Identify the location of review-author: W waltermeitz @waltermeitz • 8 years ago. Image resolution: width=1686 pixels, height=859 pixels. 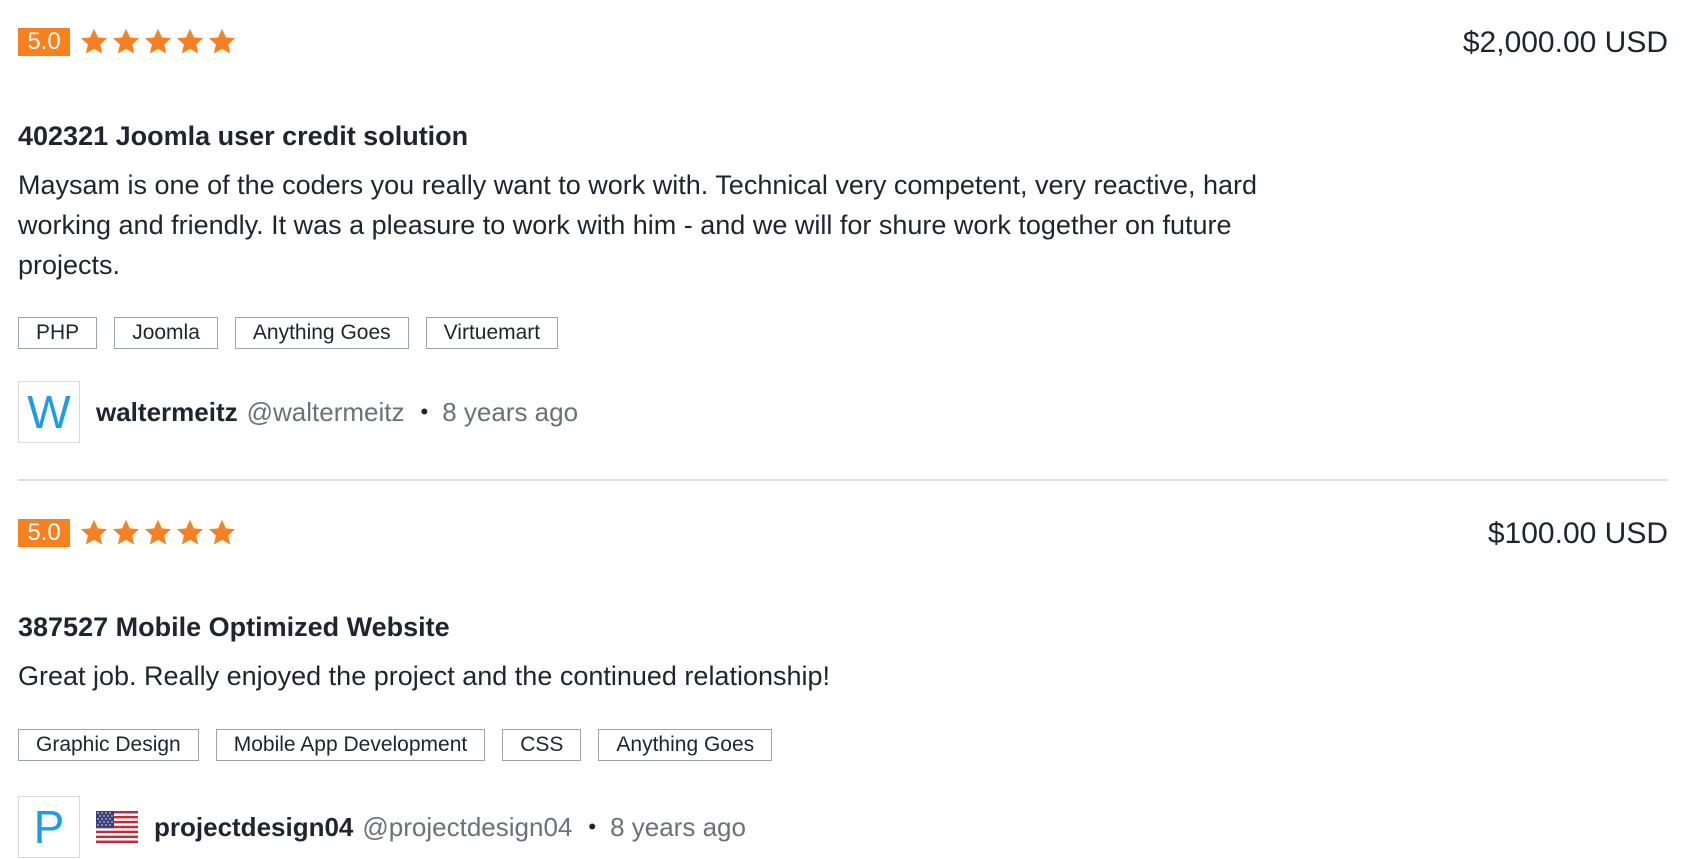
(298, 412).